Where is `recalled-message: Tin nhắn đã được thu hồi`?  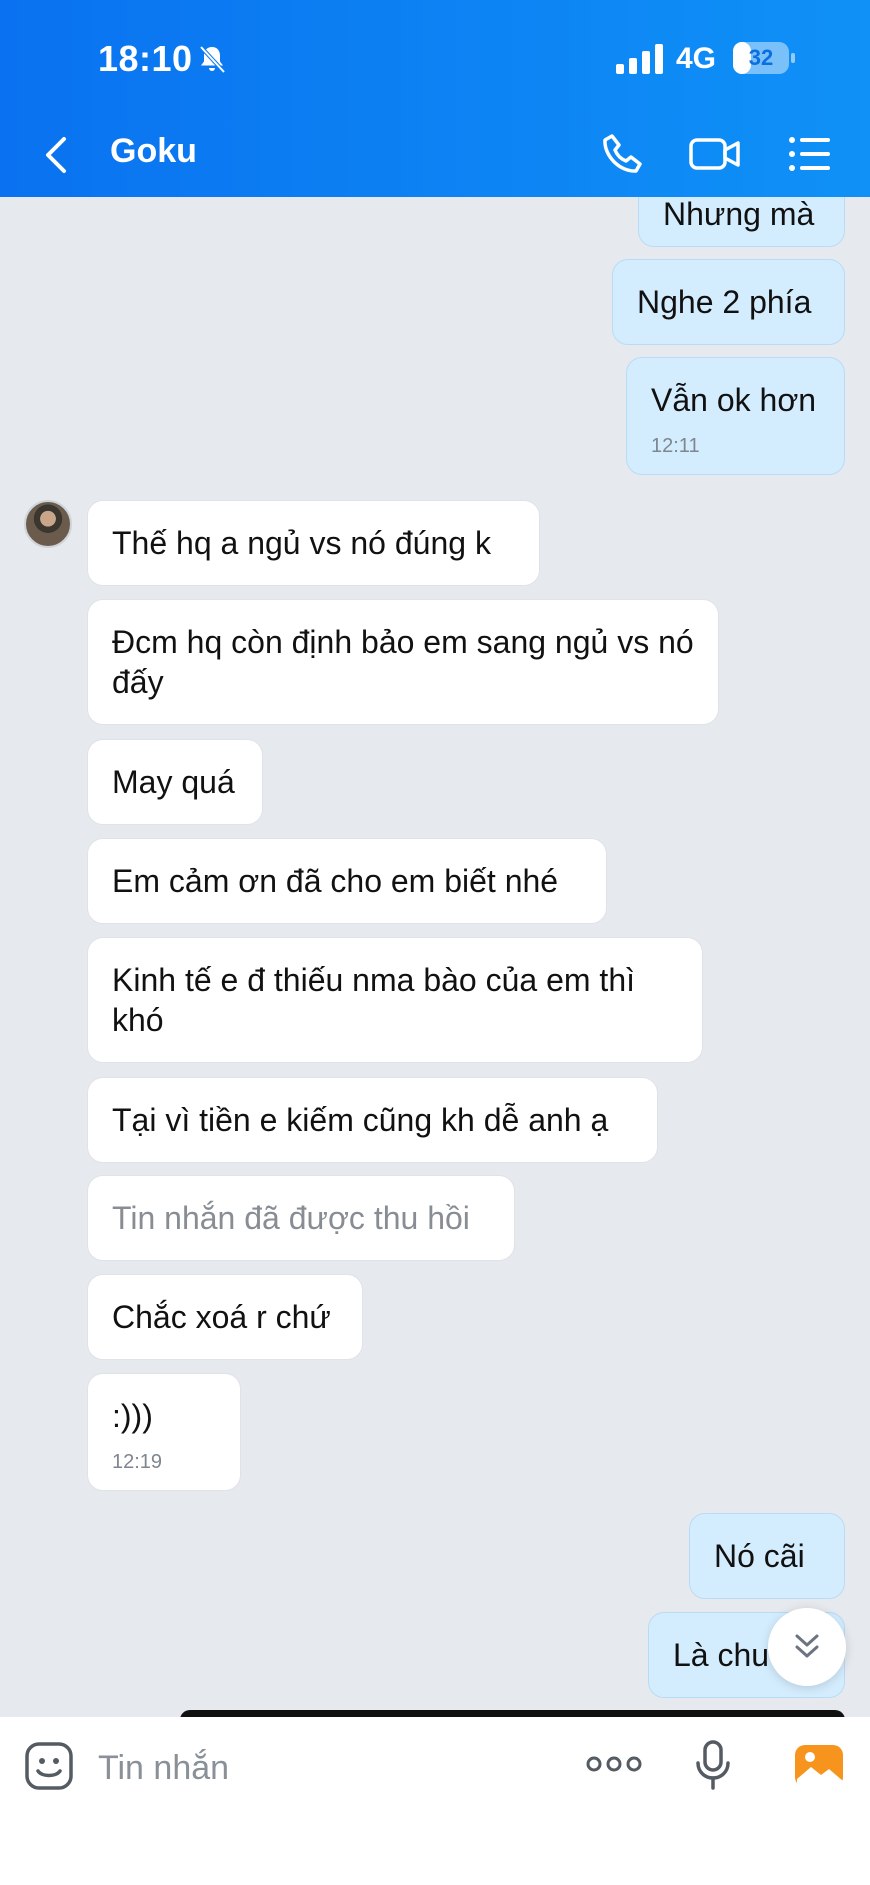 recalled-message: Tin nhắn đã được thu hồi is located at coordinates (301, 1218).